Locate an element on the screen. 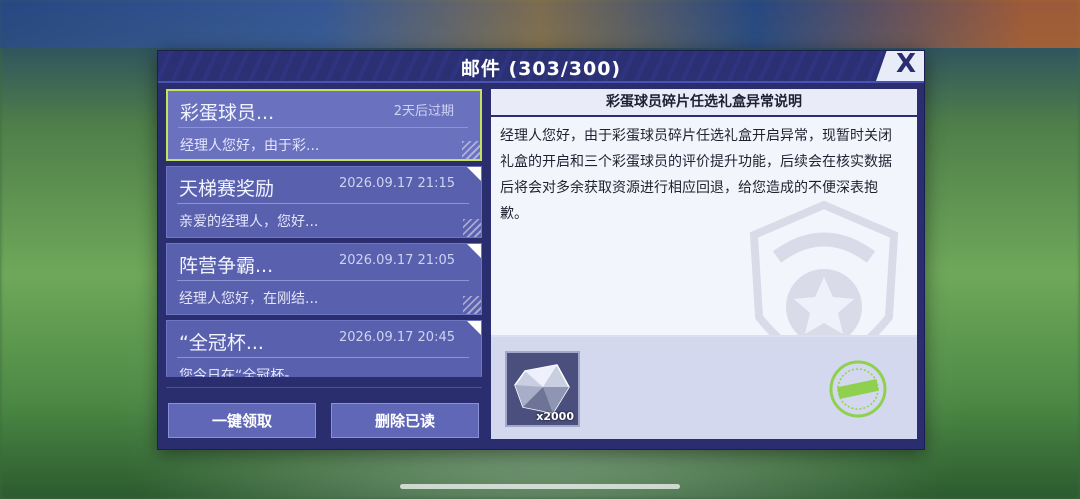 This screenshot has width=1080, height=499. claim-all-button: 一键领取 is located at coordinates (242, 420).